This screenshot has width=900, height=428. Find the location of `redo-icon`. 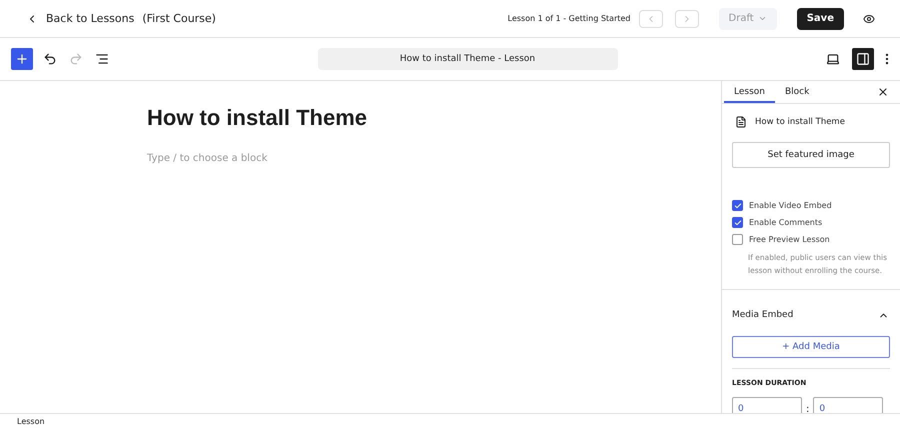

redo-icon is located at coordinates (76, 59).